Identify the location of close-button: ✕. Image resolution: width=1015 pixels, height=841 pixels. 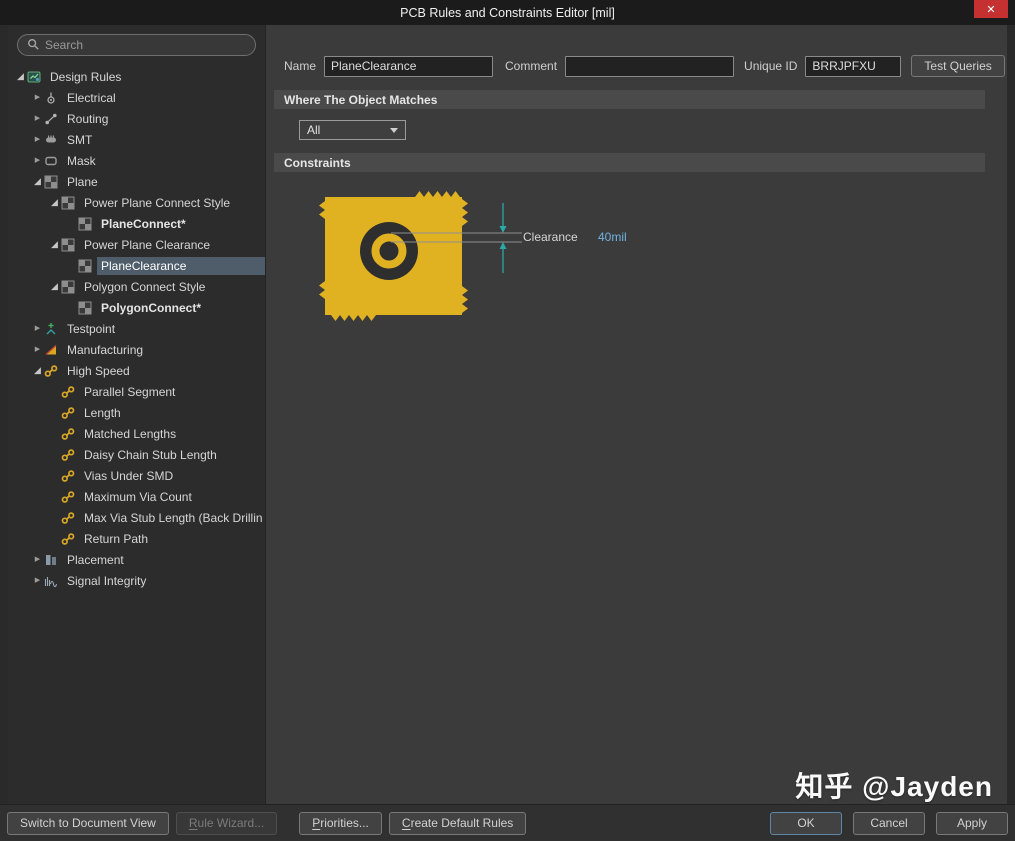
(991, 9).